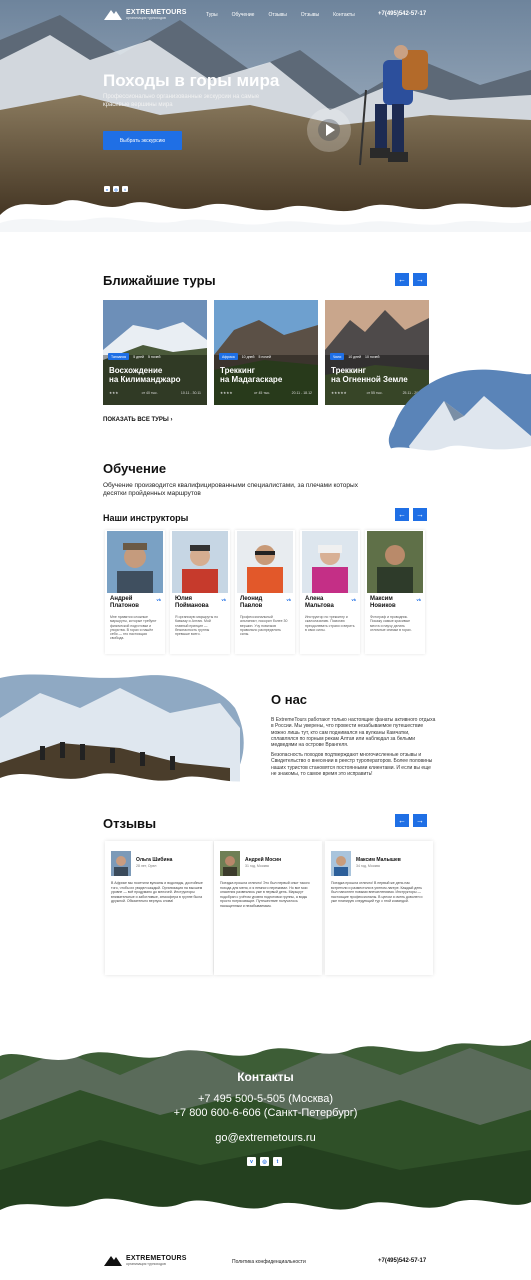 The height and width of the screenshot is (1280, 531). Describe the element at coordinates (146, 518) in the screenshot. I see `instructors-title: Наши инструкторы` at that location.